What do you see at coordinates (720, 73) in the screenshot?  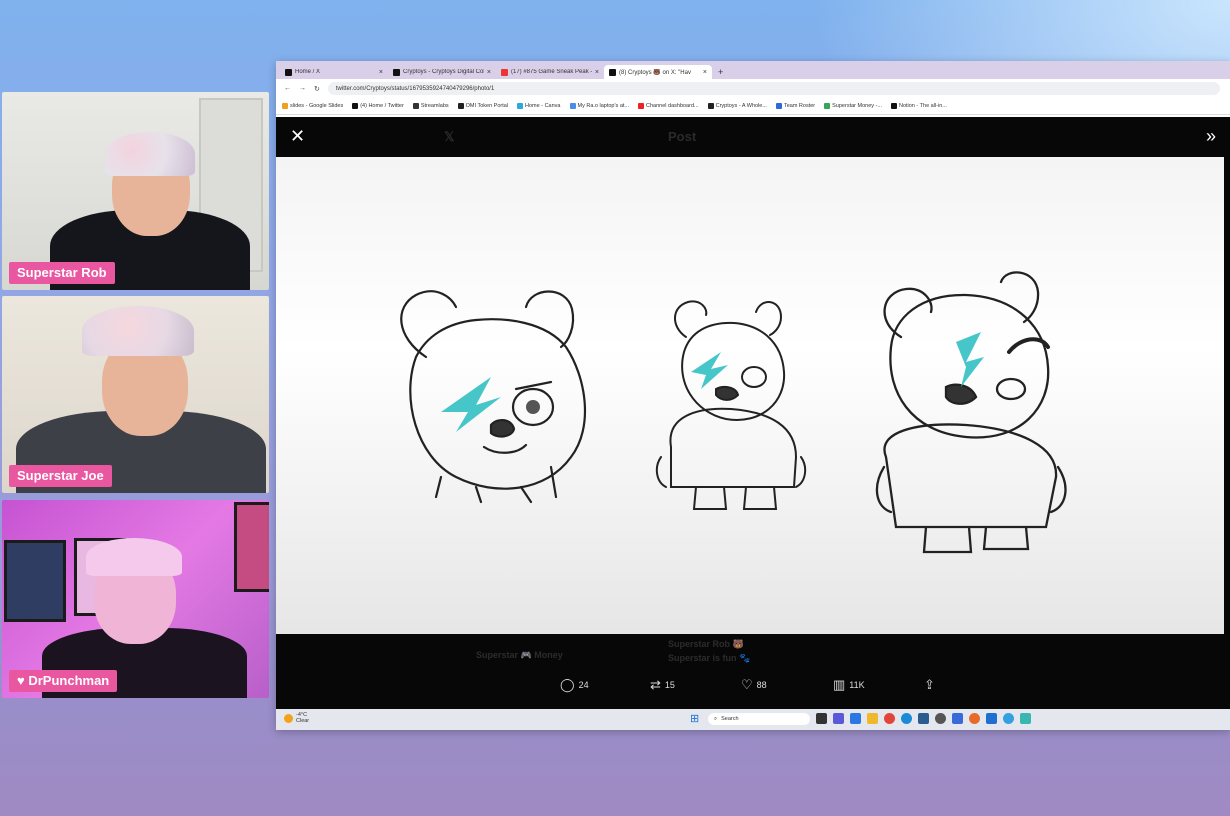 I see `new-tab-button: +` at bounding box center [720, 73].